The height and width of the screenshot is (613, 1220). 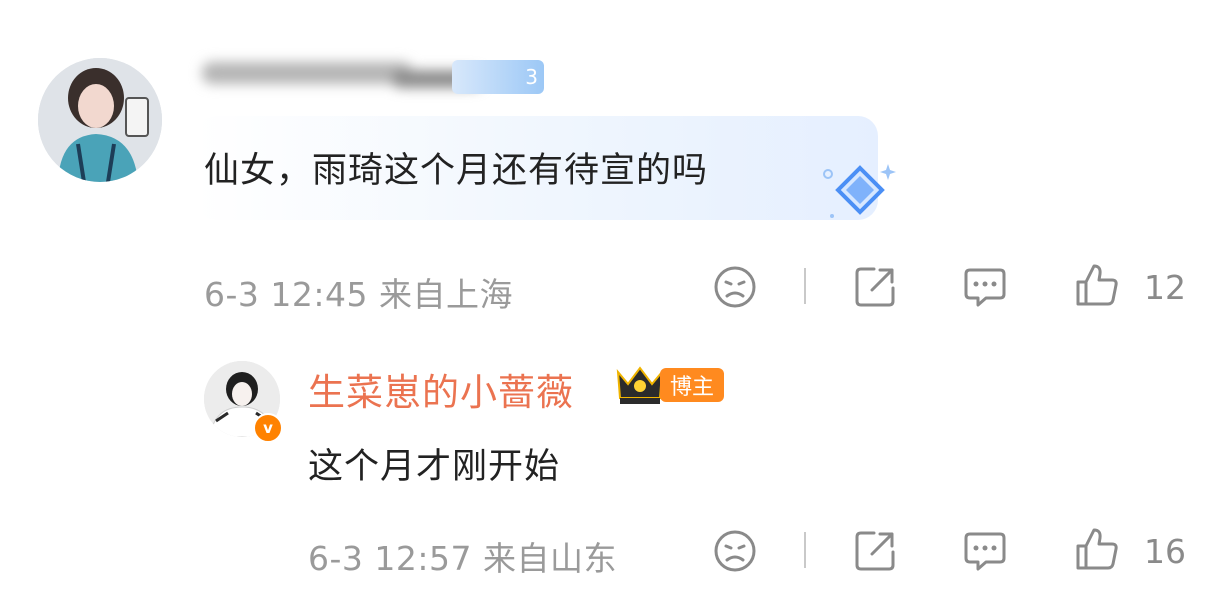 What do you see at coordinates (358, 294) in the screenshot?
I see `comment-meta: 6-3 12:45 来自上海` at bounding box center [358, 294].